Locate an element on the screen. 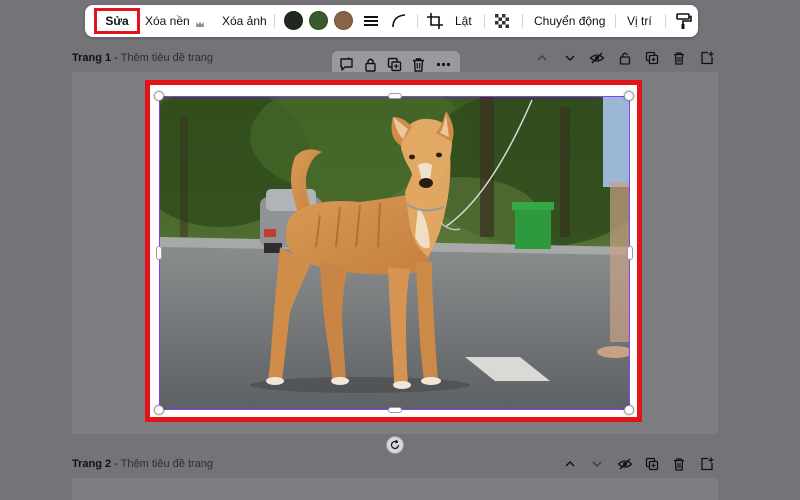 The image size is (800, 500). edit-button: Sửa is located at coordinates (117, 21).